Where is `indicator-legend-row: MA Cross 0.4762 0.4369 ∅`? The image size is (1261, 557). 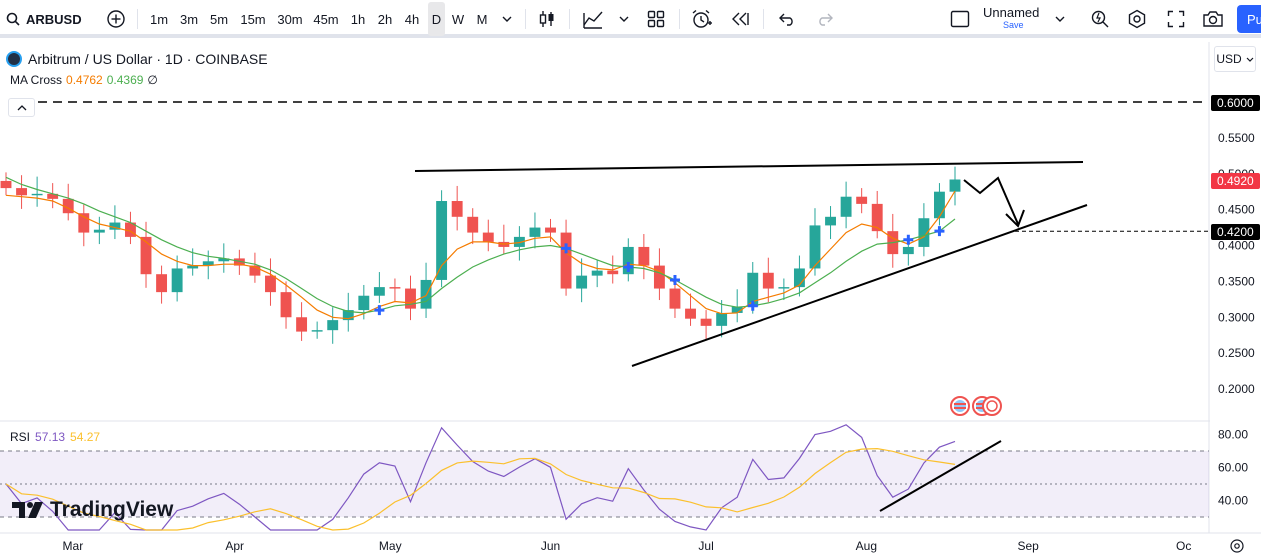
indicator-legend-row: MA Cross 0.4762 0.4369 ∅ is located at coordinates (139, 80).